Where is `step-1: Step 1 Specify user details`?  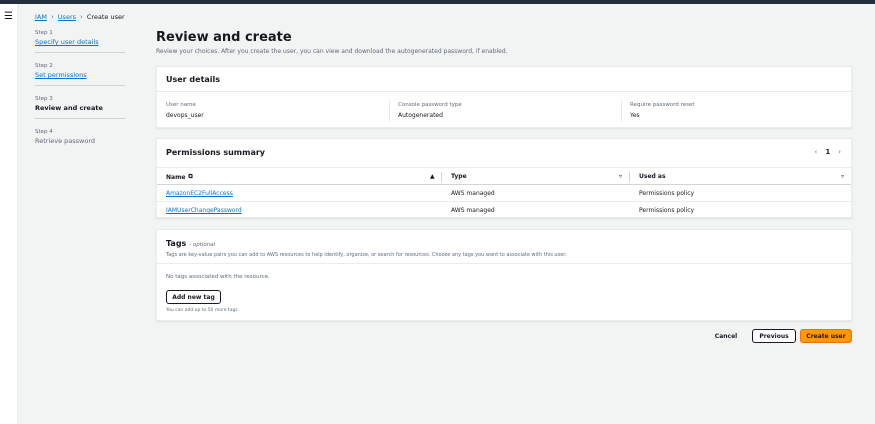
step-1: Step 1 Specify user details is located at coordinates (85, 41).